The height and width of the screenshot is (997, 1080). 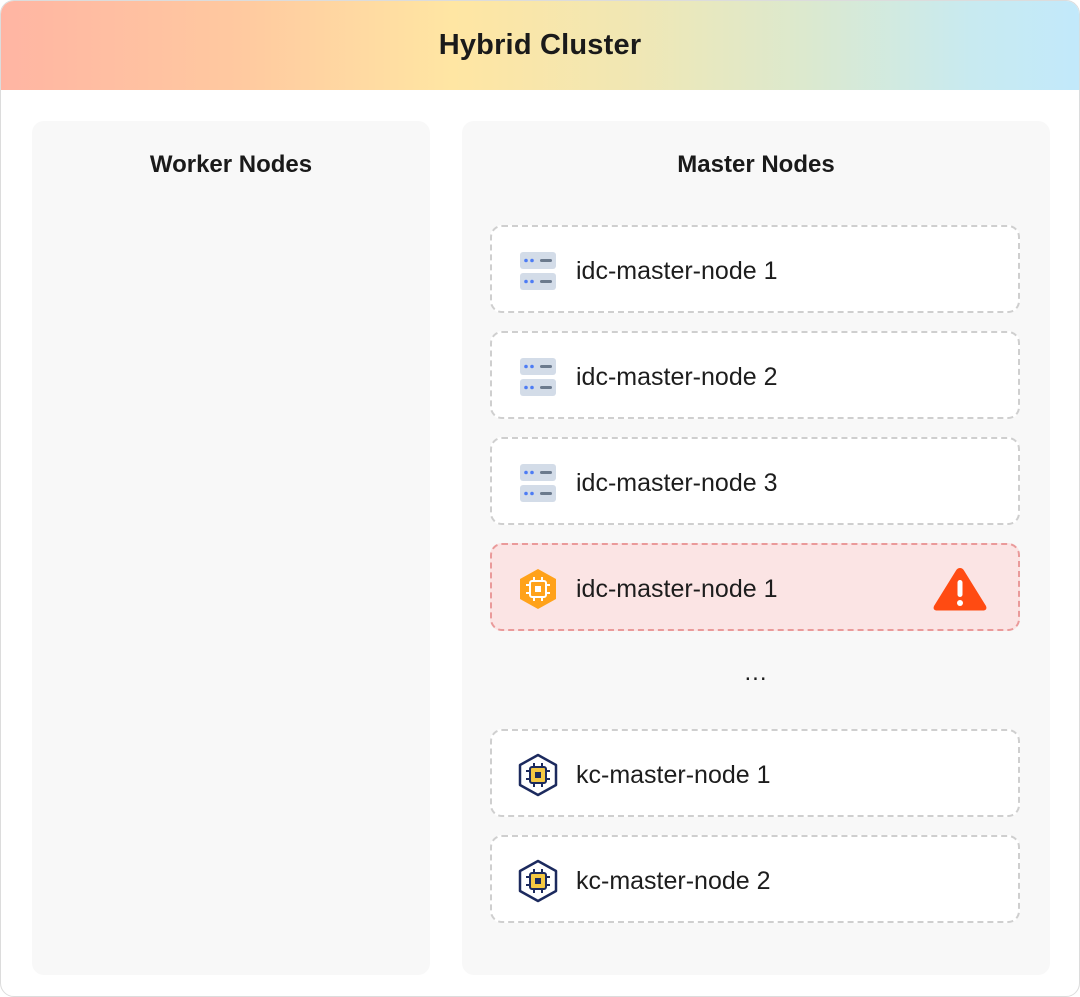 What do you see at coordinates (756, 164) in the screenshot?
I see `master-nodes-title: Master Nodes` at bounding box center [756, 164].